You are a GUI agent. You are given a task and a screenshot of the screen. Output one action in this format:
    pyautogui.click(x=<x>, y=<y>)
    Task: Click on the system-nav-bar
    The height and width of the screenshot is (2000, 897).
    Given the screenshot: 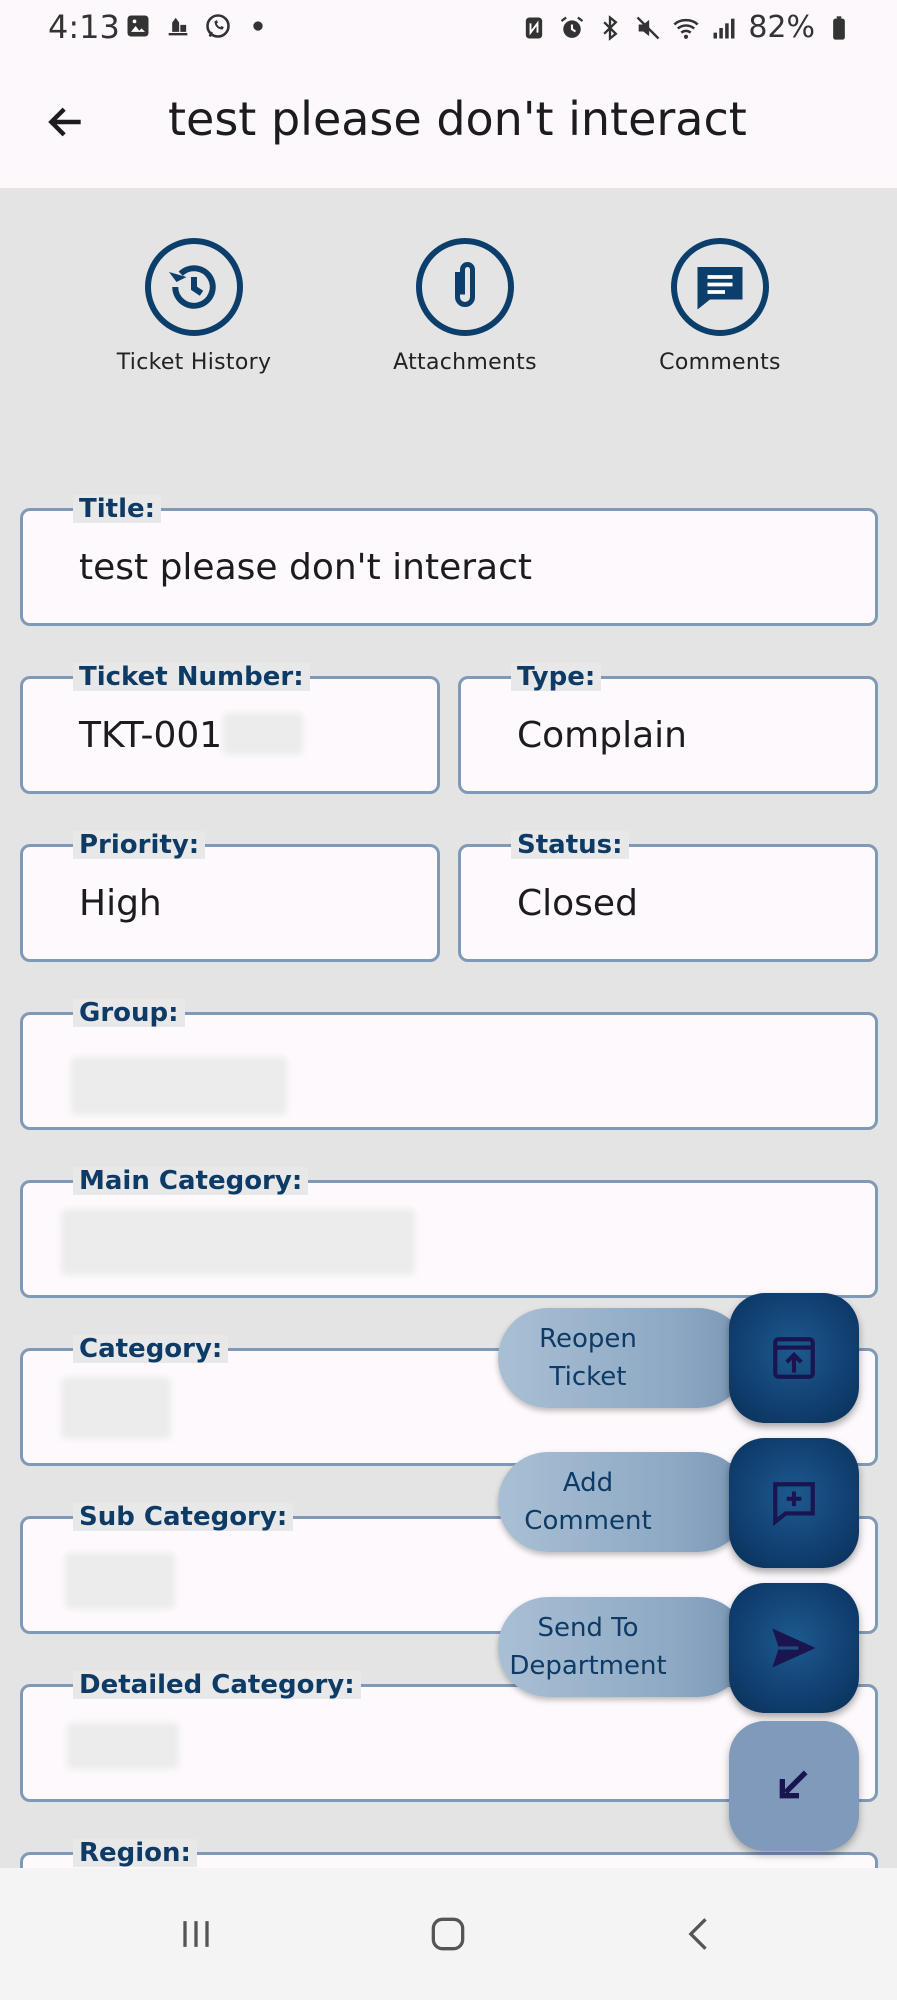 What is the action you would take?
    pyautogui.click(x=448, y=1934)
    